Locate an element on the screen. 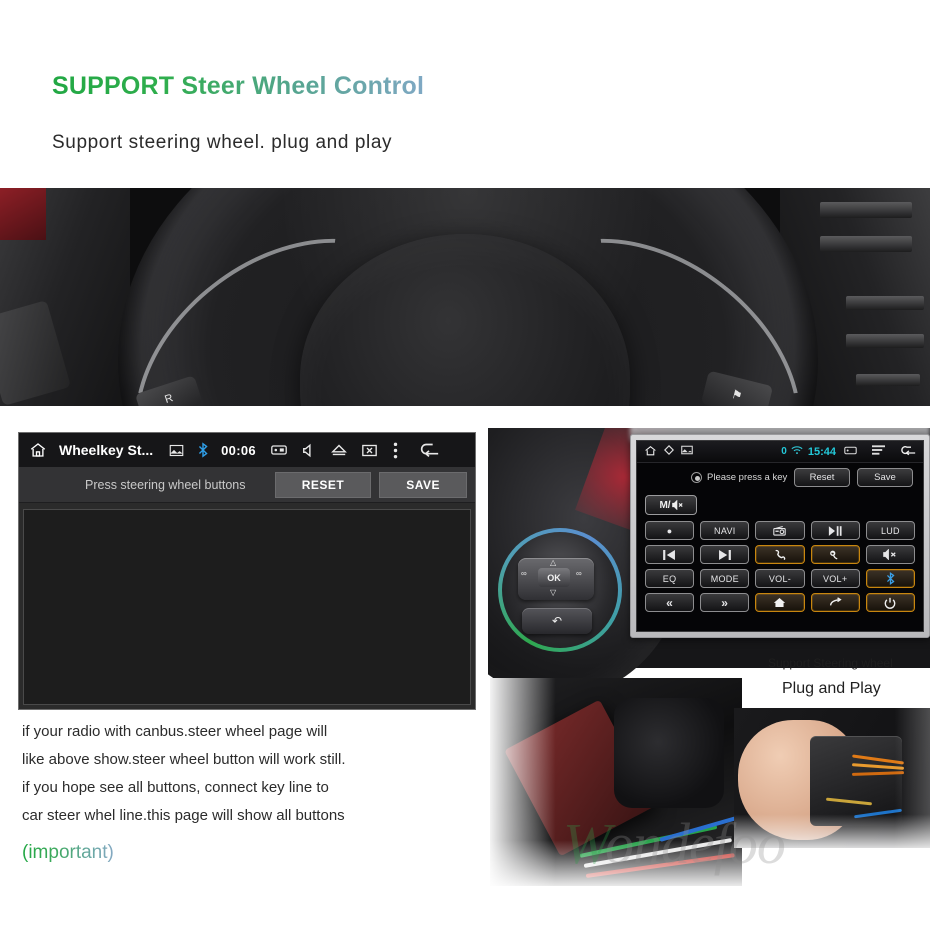 This screenshot has height=930, width=930. mute-key-label: M/ is located at coordinates (665, 505).